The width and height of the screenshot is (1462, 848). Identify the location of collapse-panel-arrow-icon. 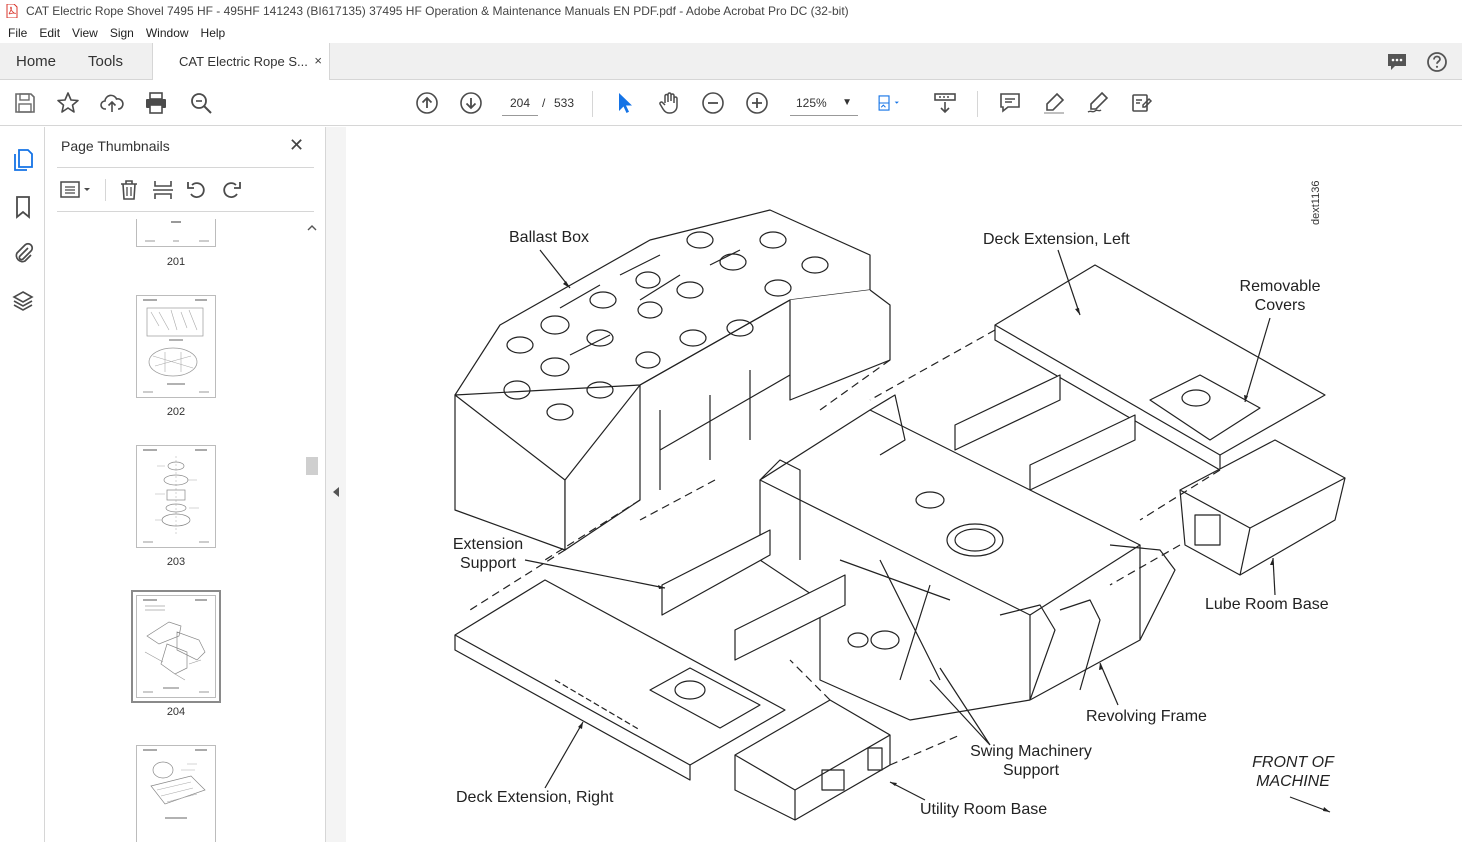
(336, 492).